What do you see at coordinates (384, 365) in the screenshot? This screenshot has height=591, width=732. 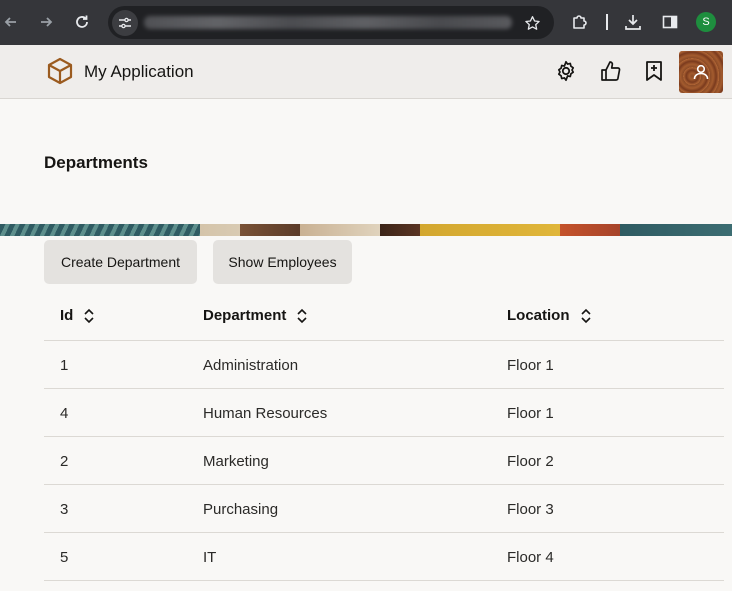 I see `table-row: 1 Administration Floor 1` at bounding box center [384, 365].